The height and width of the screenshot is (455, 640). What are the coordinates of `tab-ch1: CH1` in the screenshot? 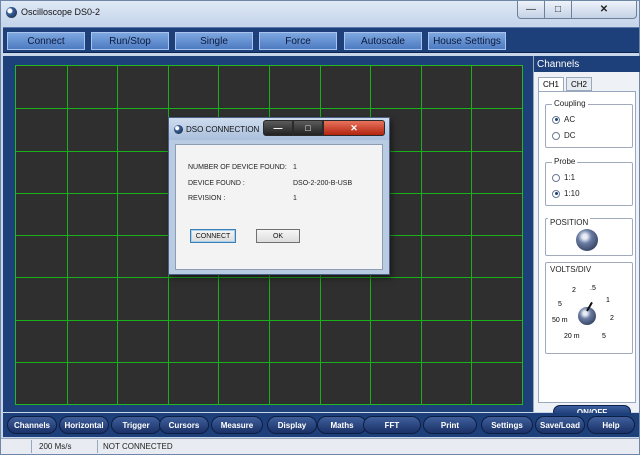 It's located at (551, 84).